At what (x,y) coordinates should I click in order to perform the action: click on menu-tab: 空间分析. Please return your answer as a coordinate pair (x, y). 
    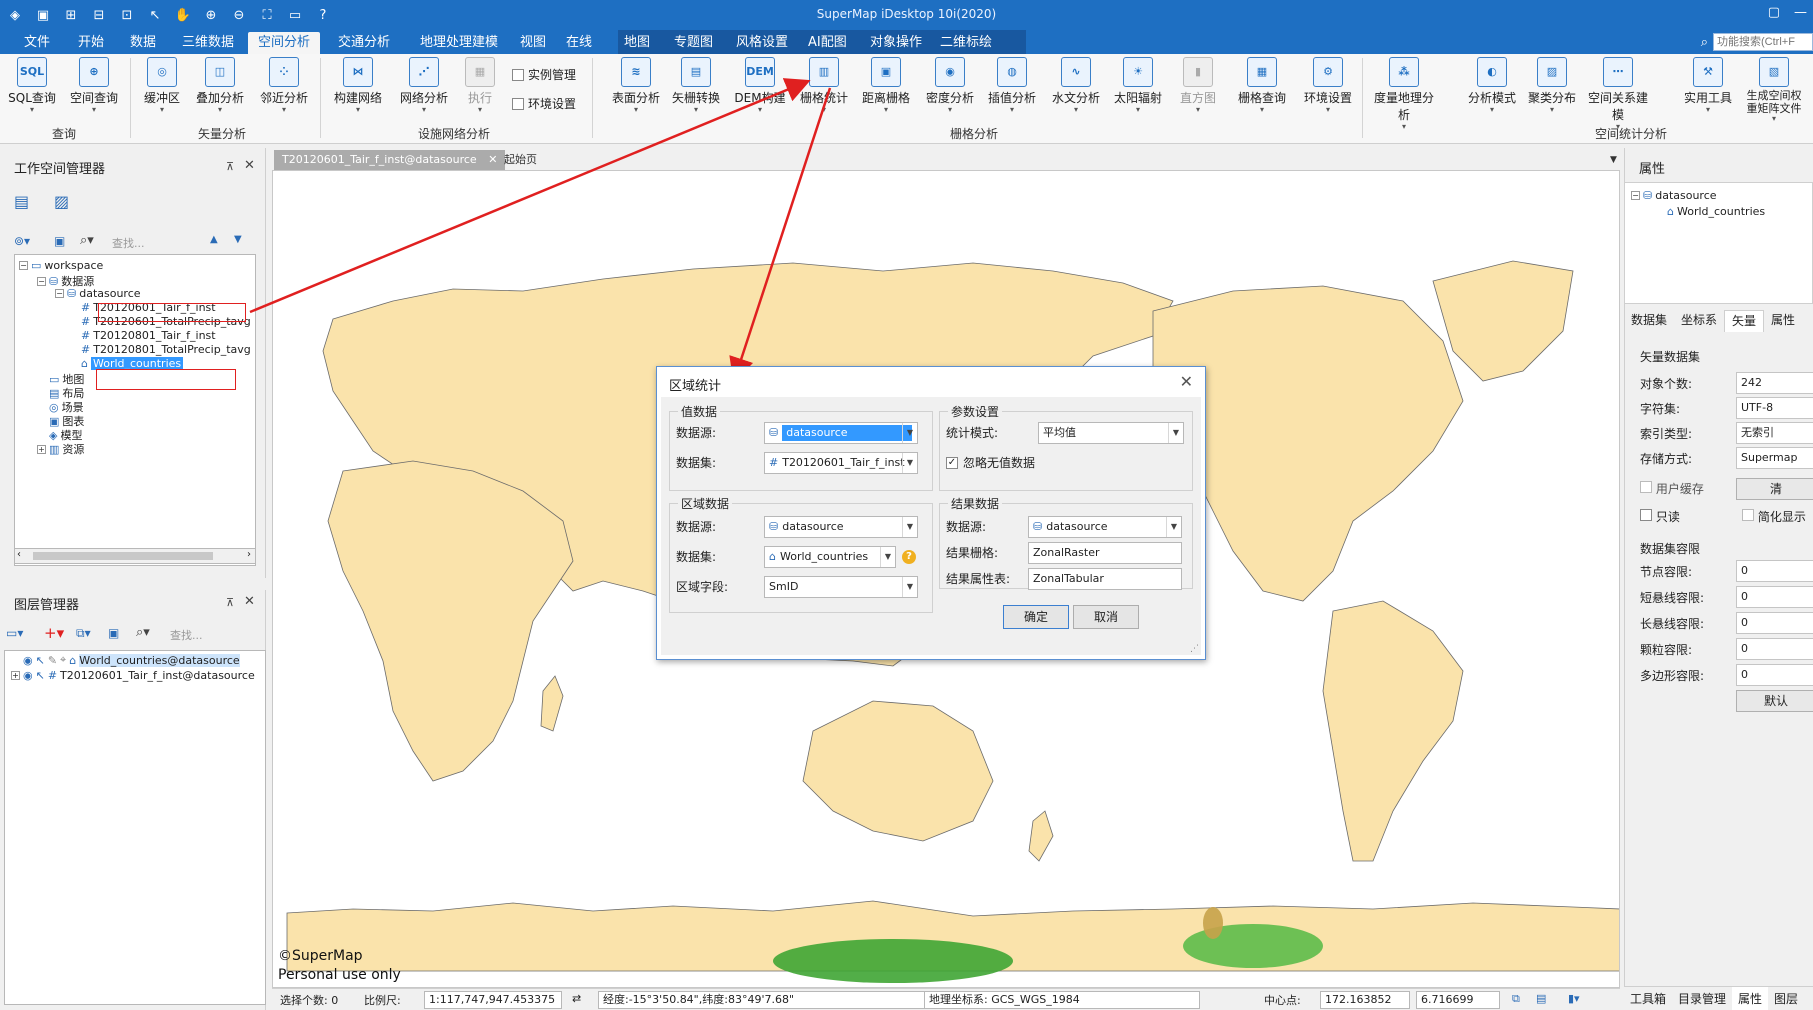
    Looking at the image, I should click on (284, 43).